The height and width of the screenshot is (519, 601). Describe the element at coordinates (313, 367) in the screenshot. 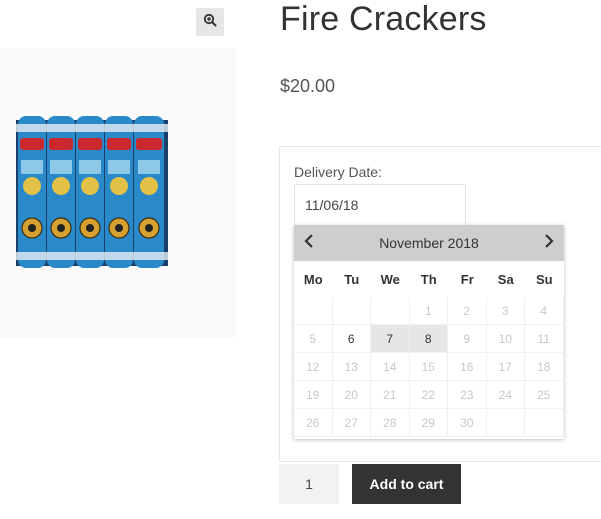

I see `calendar-day: 12` at that location.